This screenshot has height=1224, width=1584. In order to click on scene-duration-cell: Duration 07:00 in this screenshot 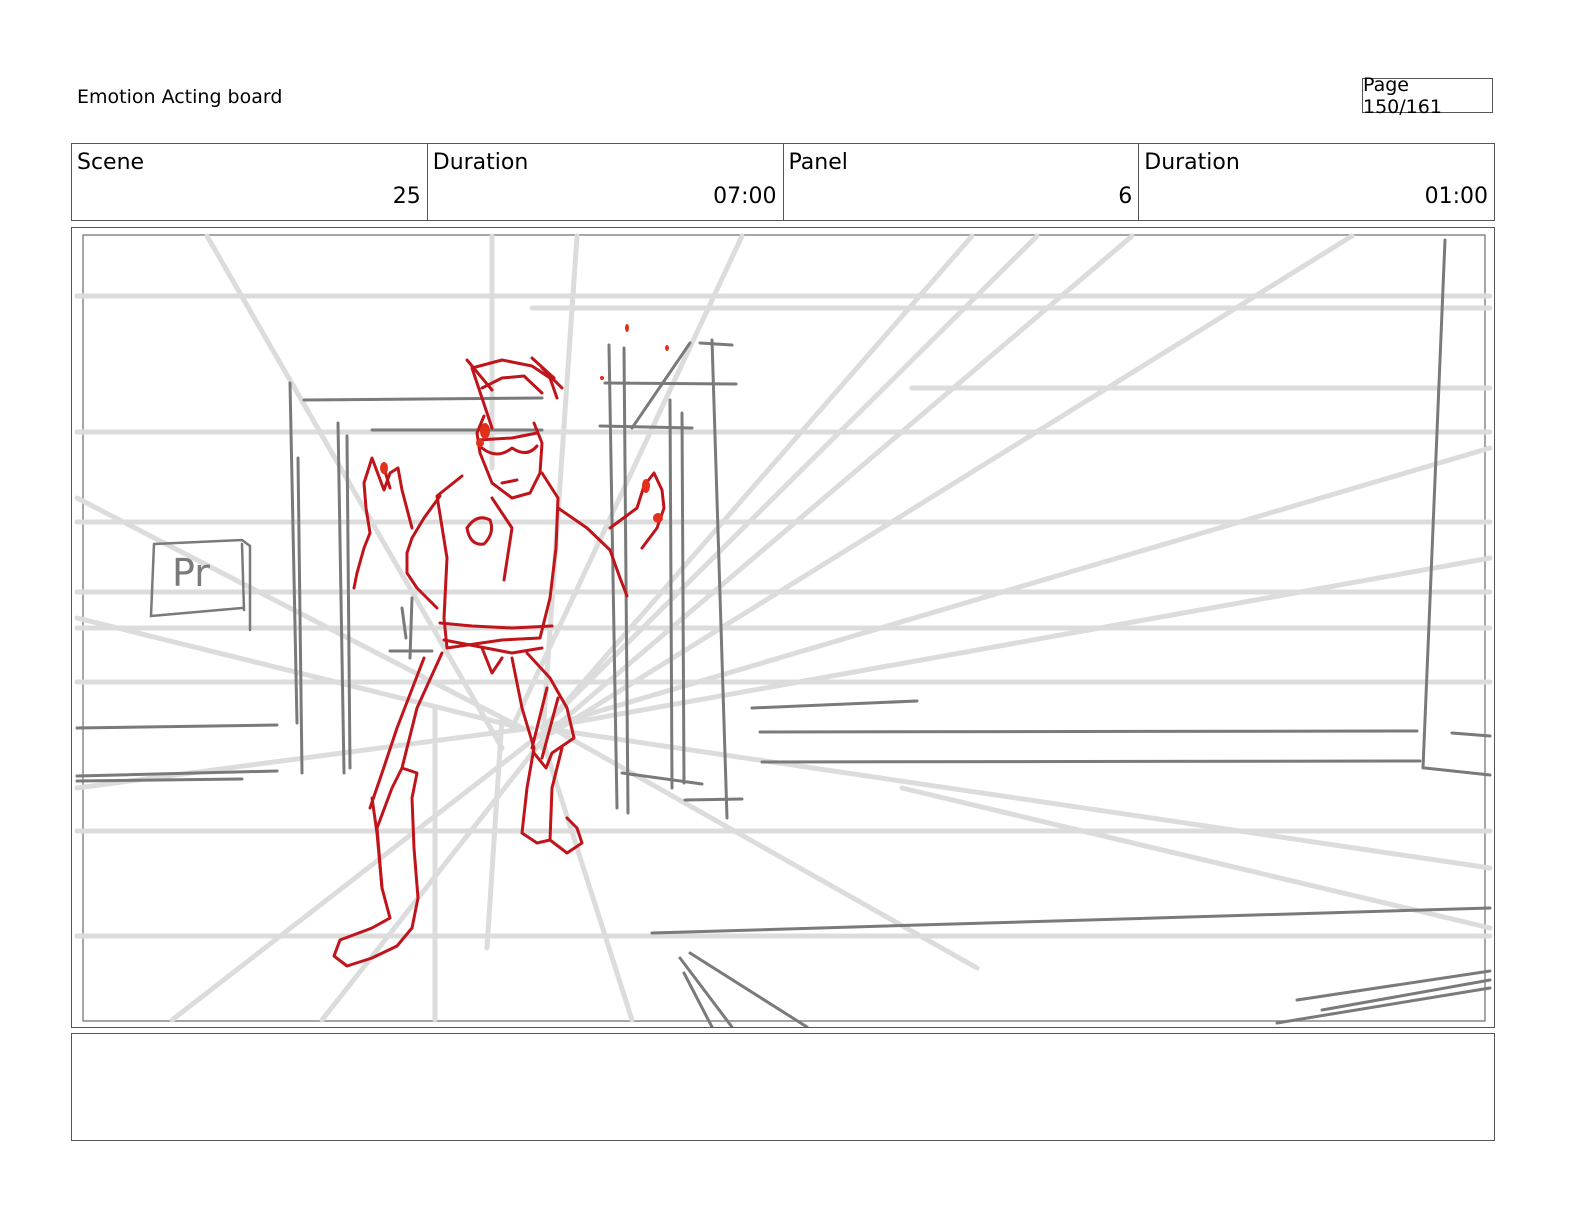, I will do `click(606, 182)`.